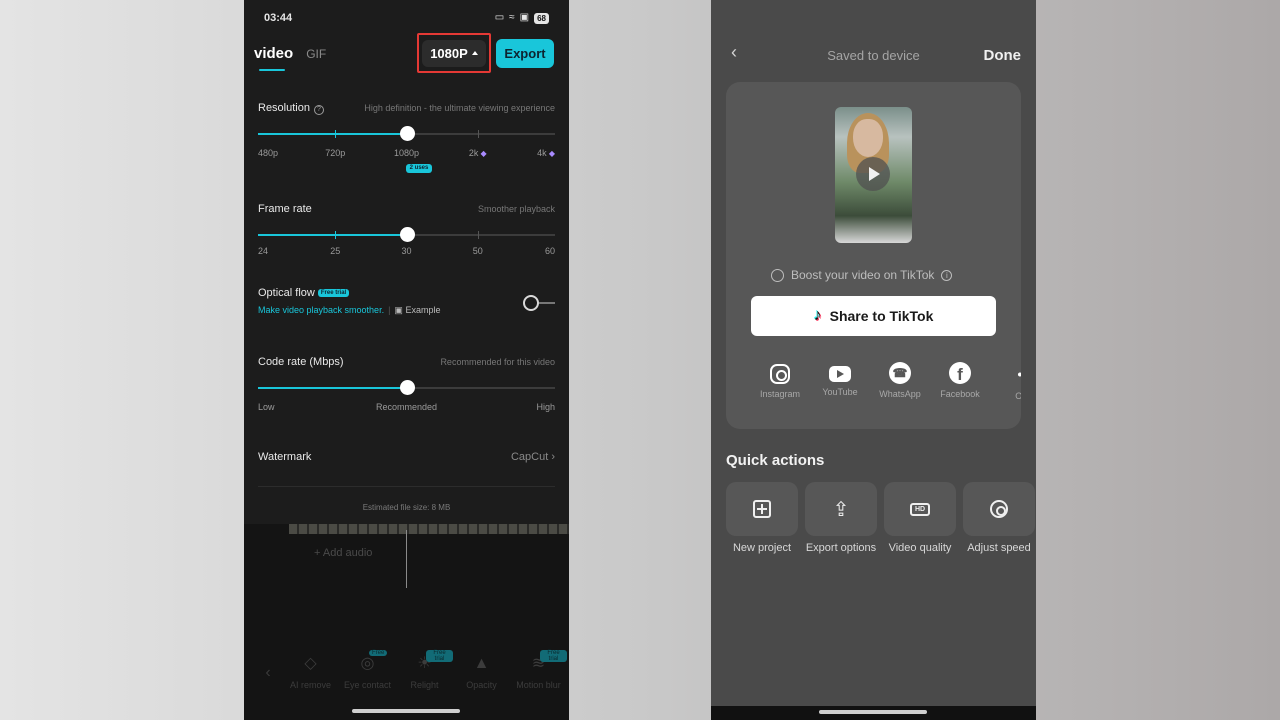 Image resolution: width=1280 pixels, height=720 pixels. What do you see at coordinates (553, 457) in the screenshot?
I see `chevron-right-icon: ›` at bounding box center [553, 457].